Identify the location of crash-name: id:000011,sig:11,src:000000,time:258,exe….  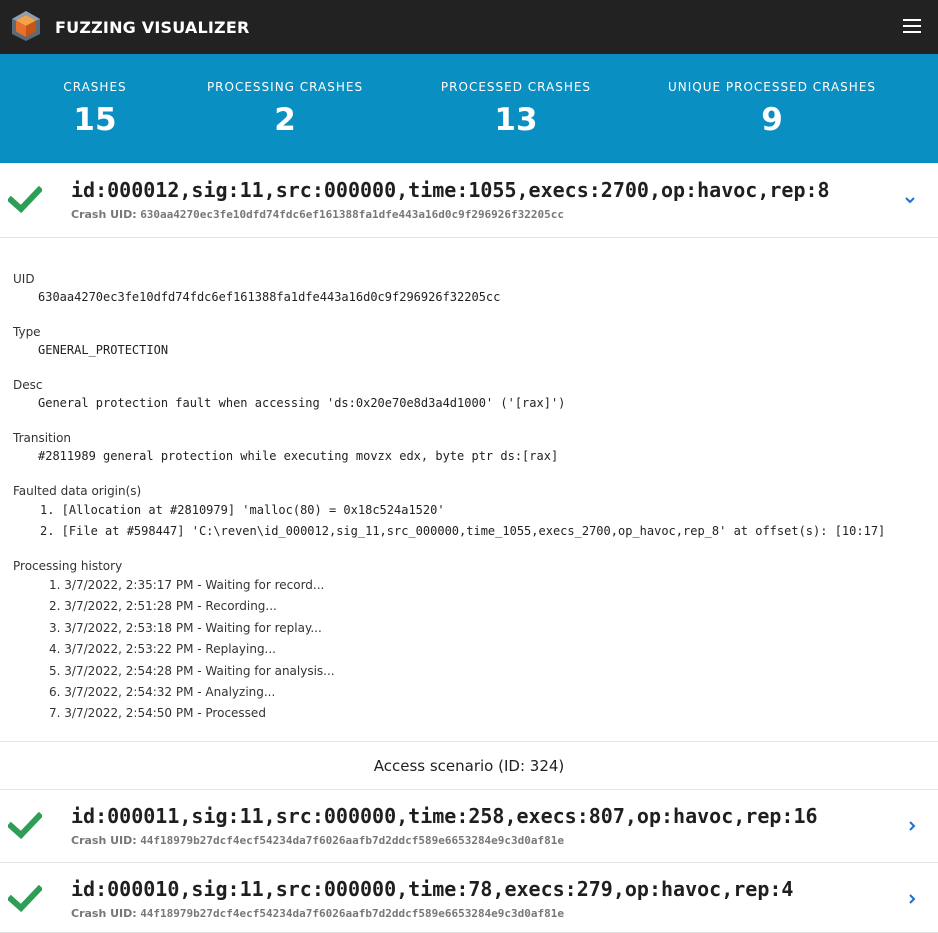
(444, 816).